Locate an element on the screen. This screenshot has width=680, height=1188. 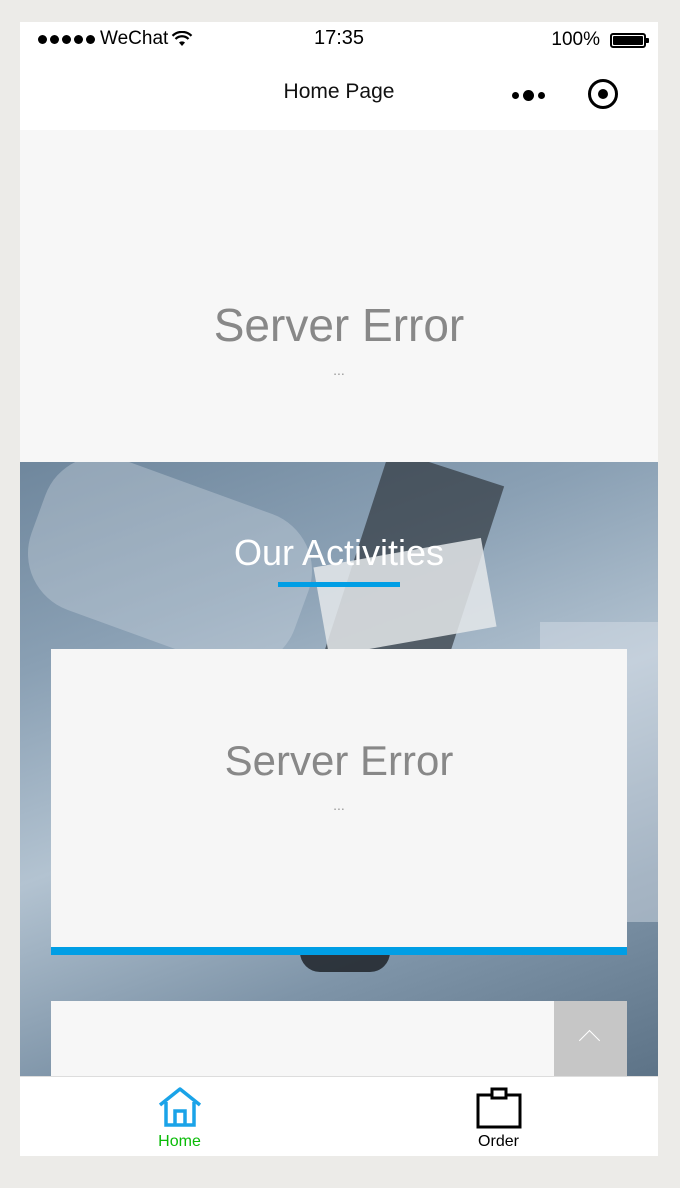
tab-home-label: Home is located at coordinates (179, 1141).